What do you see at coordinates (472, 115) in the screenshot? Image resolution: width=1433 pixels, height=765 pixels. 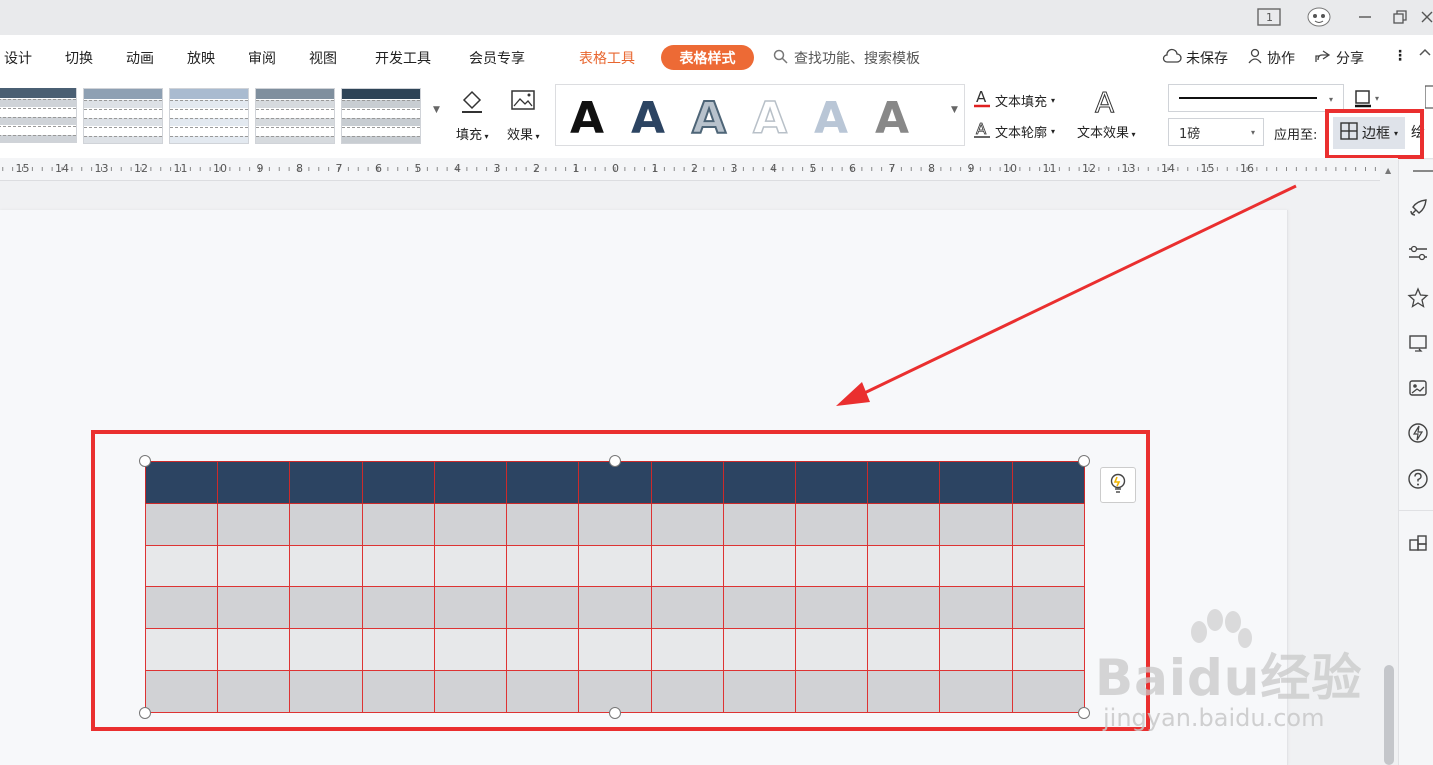 I see `fill-button: 填充 ▾` at bounding box center [472, 115].